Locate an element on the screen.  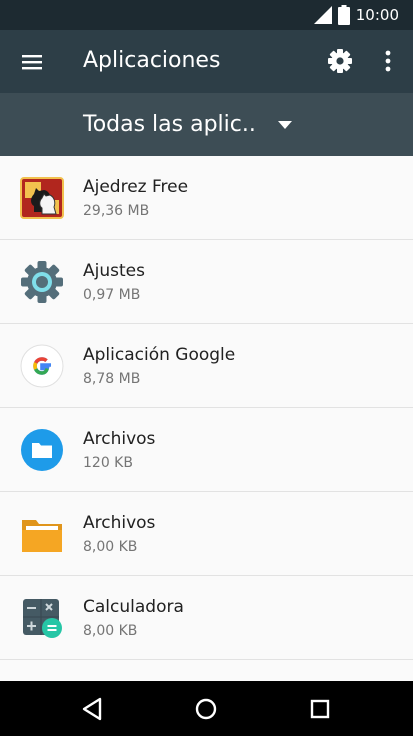
home-icon is located at coordinates (206, 709).